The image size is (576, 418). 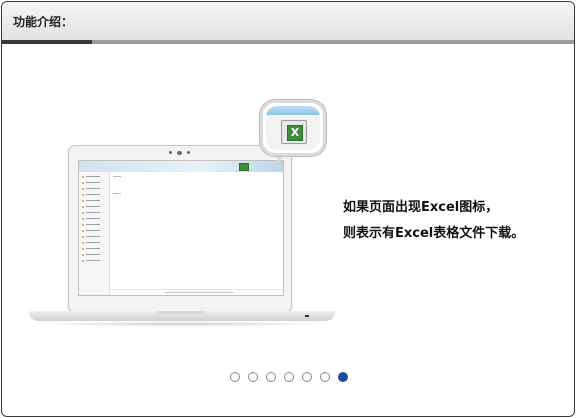 I want to click on callout-magnifier: X, so click(x=293, y=128).